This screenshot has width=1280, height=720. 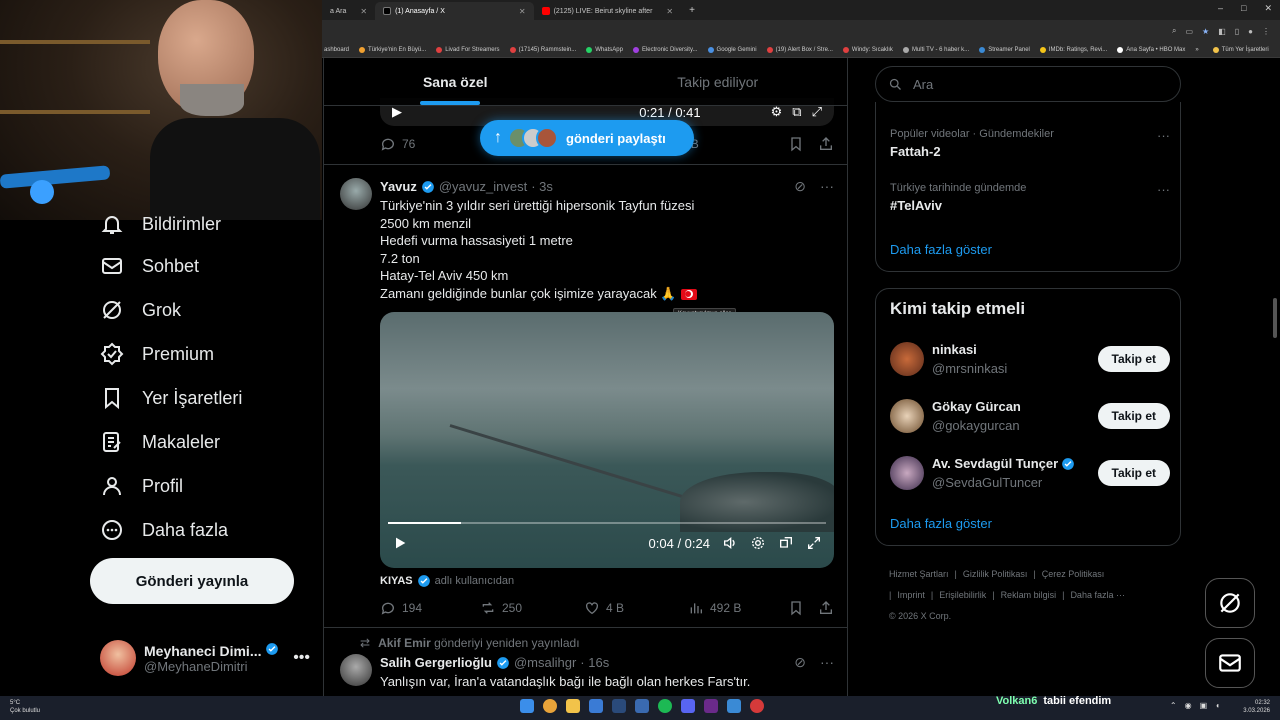 What do you see at coordinates (1097, 595) in the screenshot?
I see `footer-link: Daha fazla ···` at bounding box center [1097, 595].